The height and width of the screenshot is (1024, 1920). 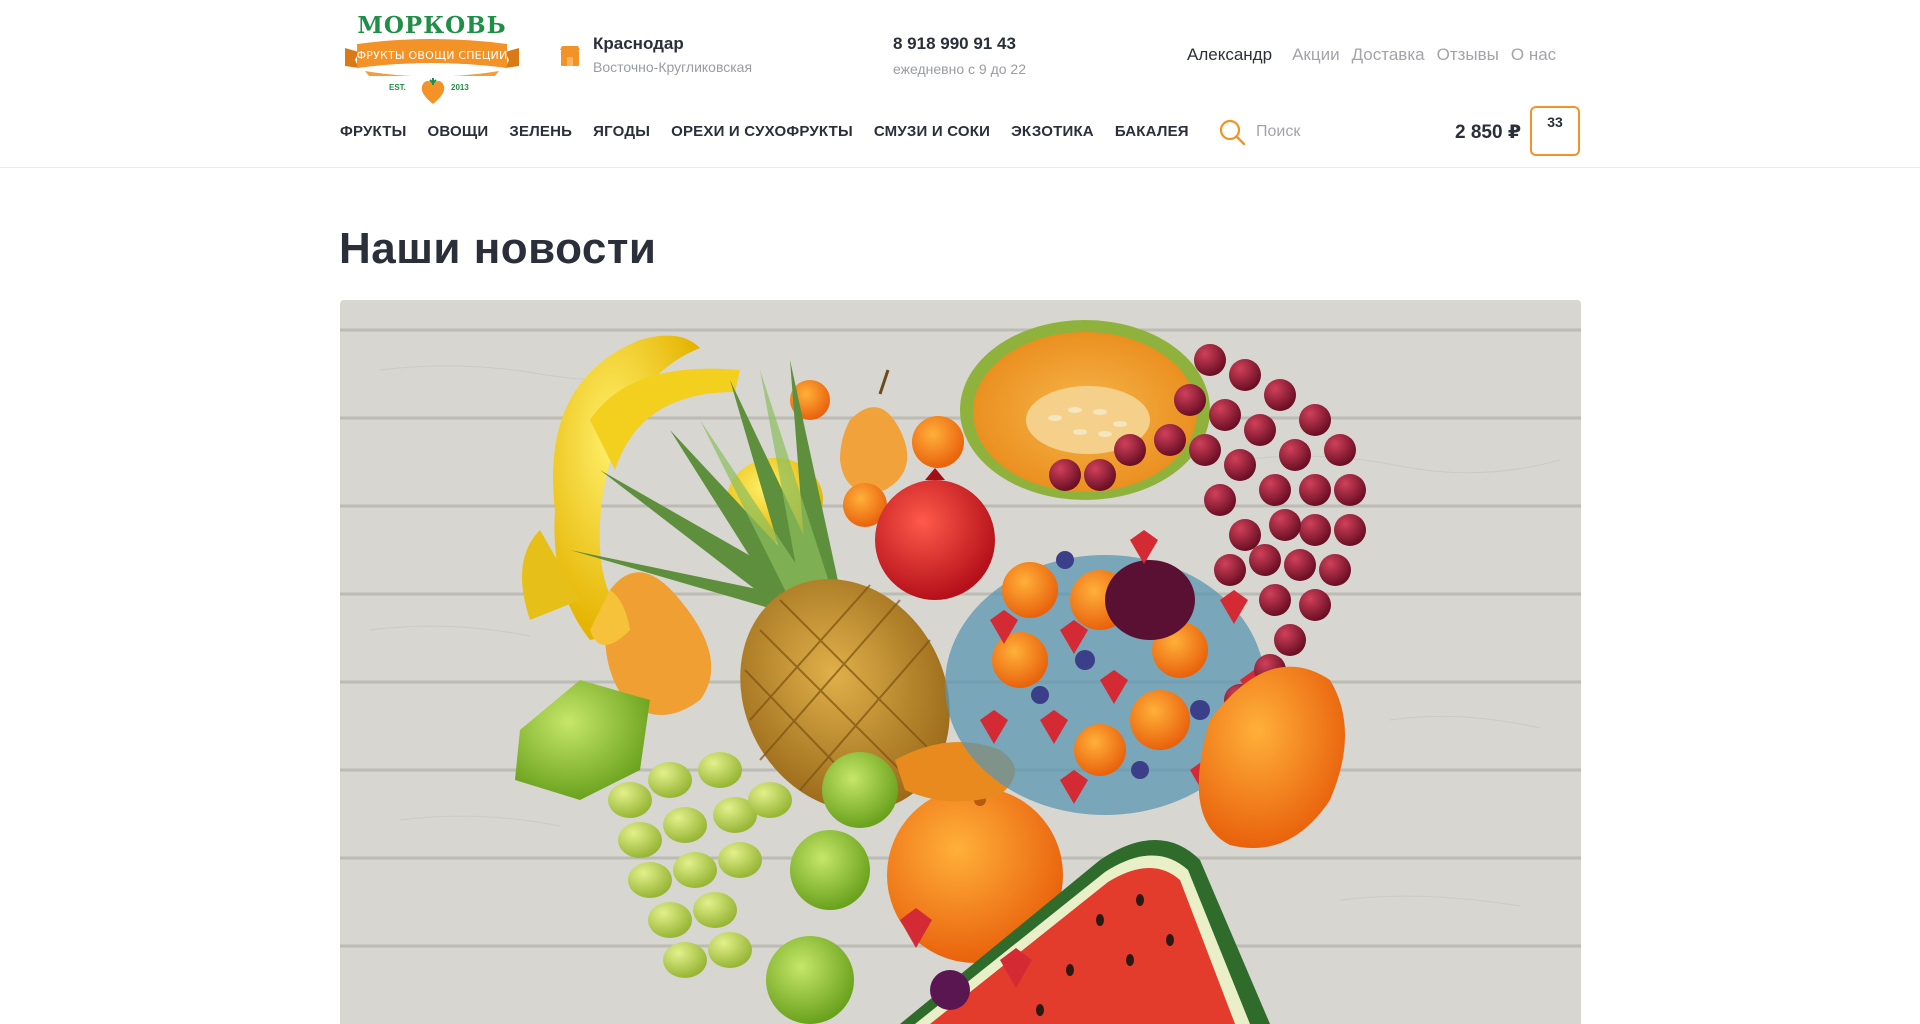 What do you see at coordinates (373, 131) in the screenshot?
I see `category-fruits: ФРУКТЫ` at bounding box center [373, 131].